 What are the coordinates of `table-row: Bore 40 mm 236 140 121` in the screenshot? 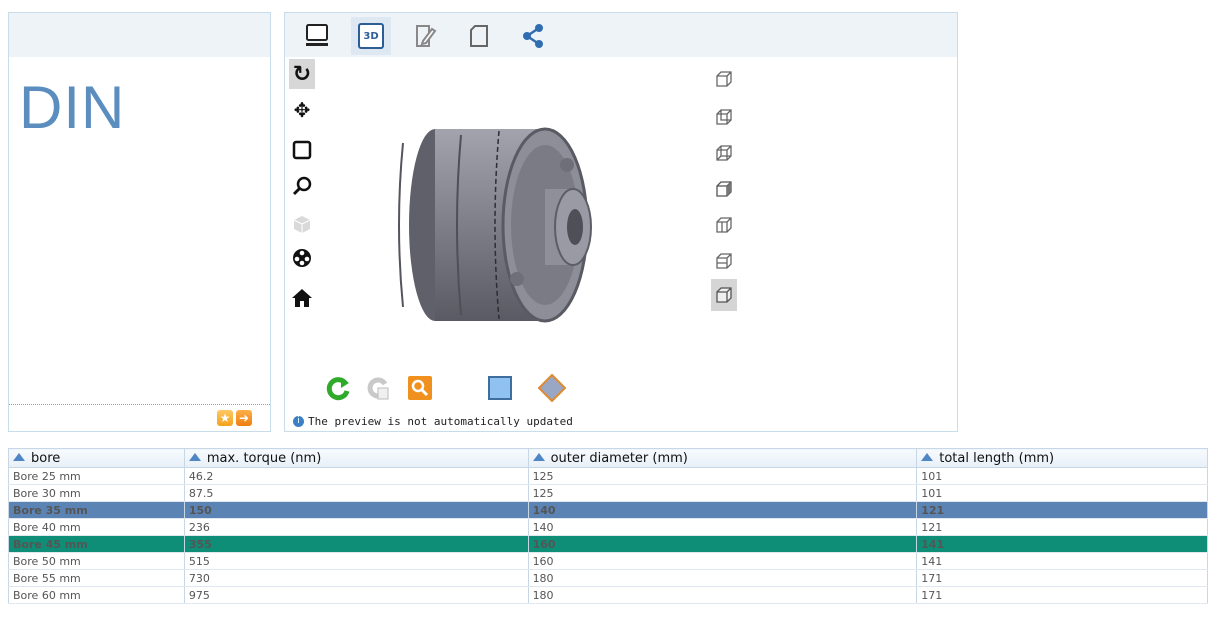 It's located at (608, 527).